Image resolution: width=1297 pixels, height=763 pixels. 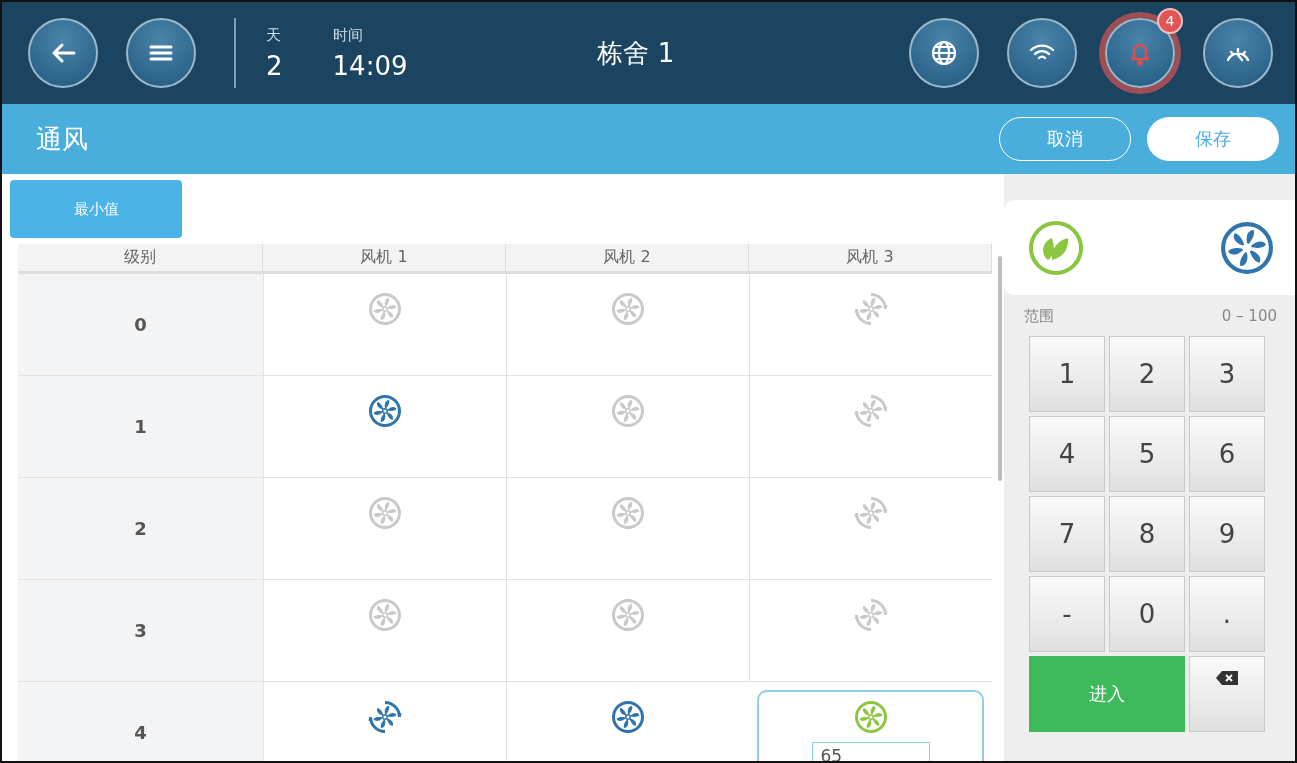 What do you see at coordinates (161, 53) in the screenshot?
I see `menu-icon` at bounding box center [161, 53].